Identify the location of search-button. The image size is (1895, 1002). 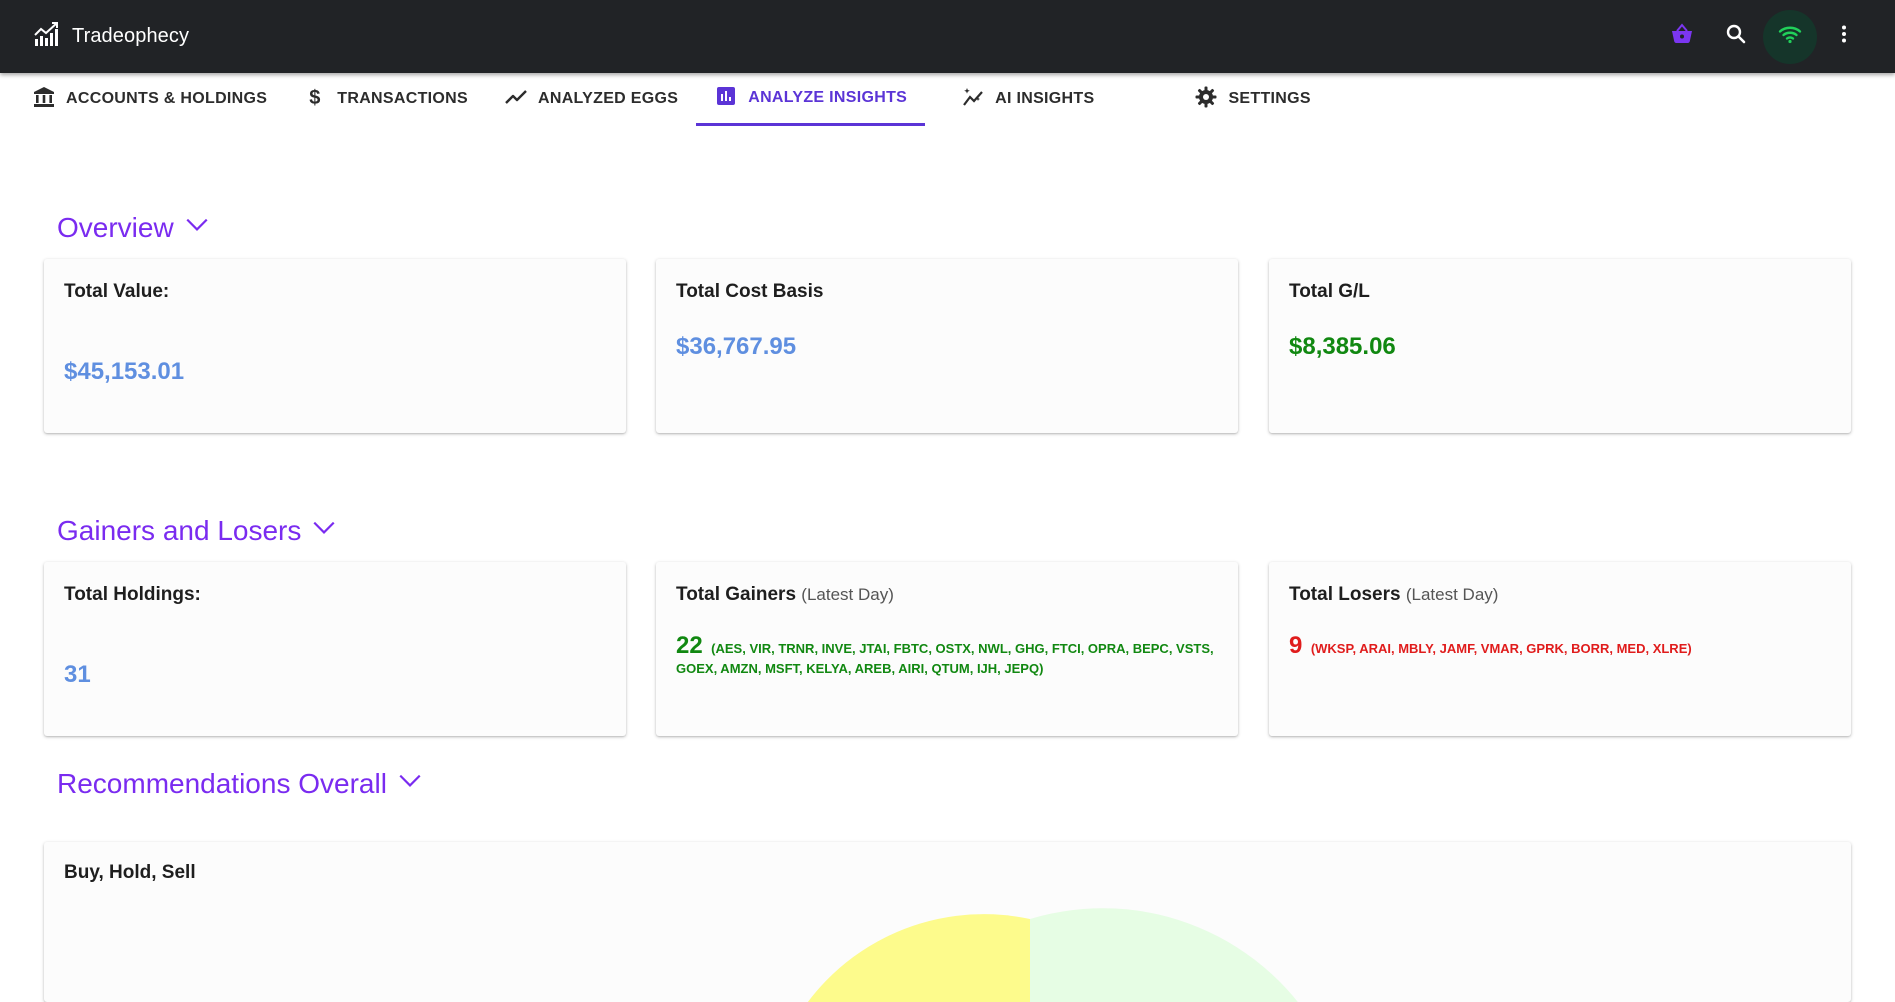
(1736, 37).